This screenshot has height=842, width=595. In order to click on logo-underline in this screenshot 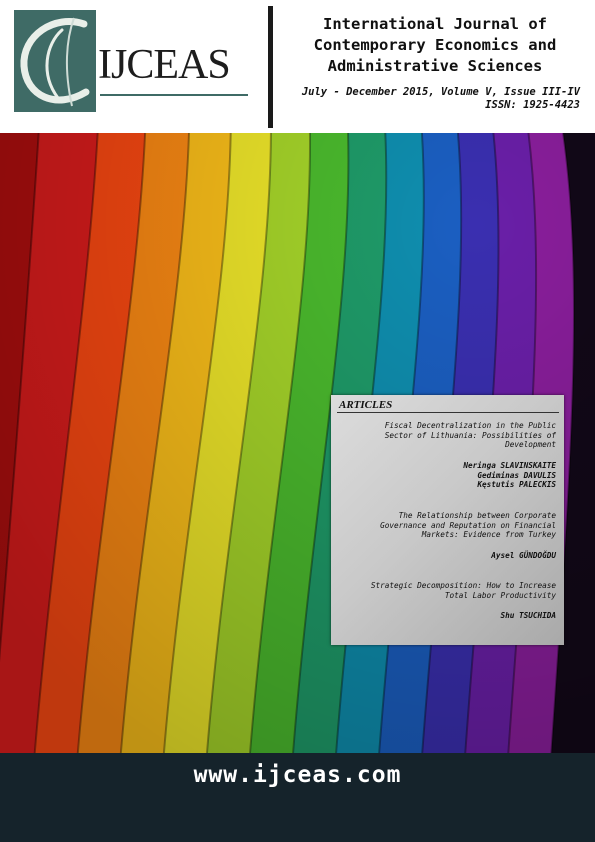, I will do `click(174, 95)`.